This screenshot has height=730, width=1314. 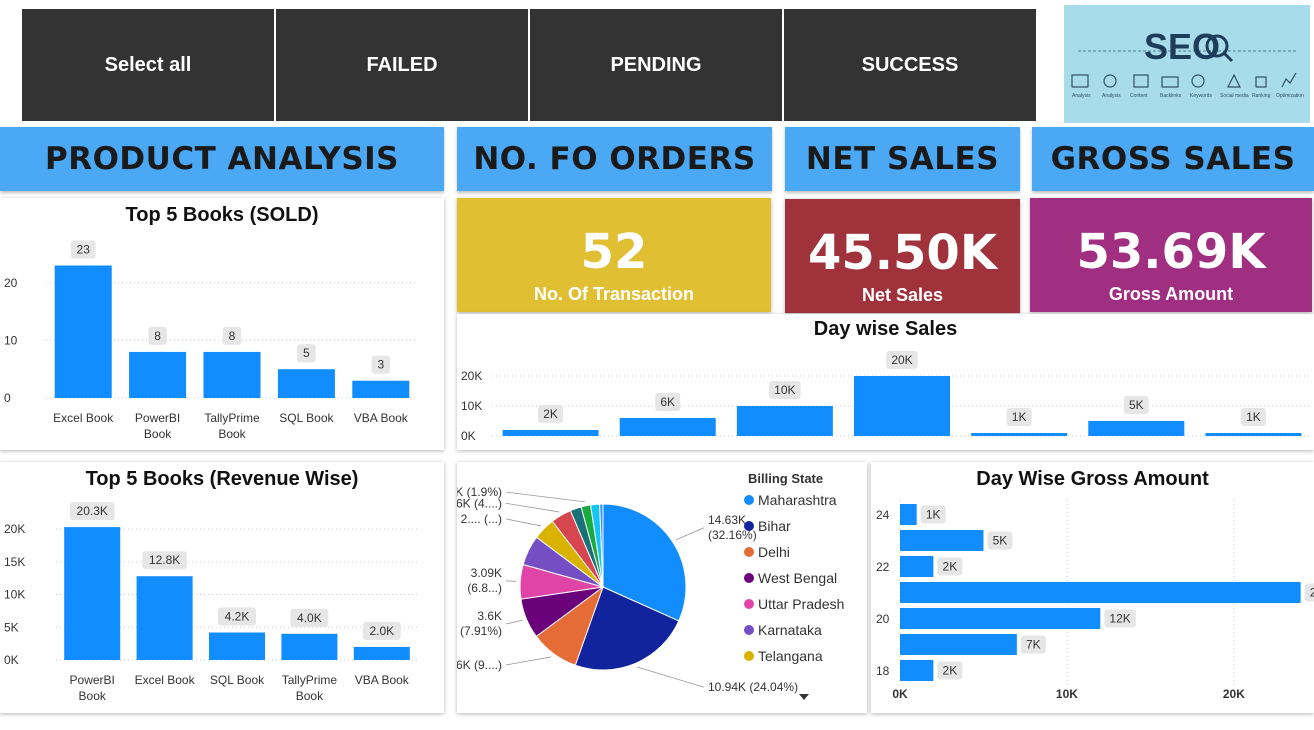 What do you see at coordinates (1171, 294) in the screenshot?
I see `kpi-gross-label: Gross Amount` at bounding box center [1171, 294].